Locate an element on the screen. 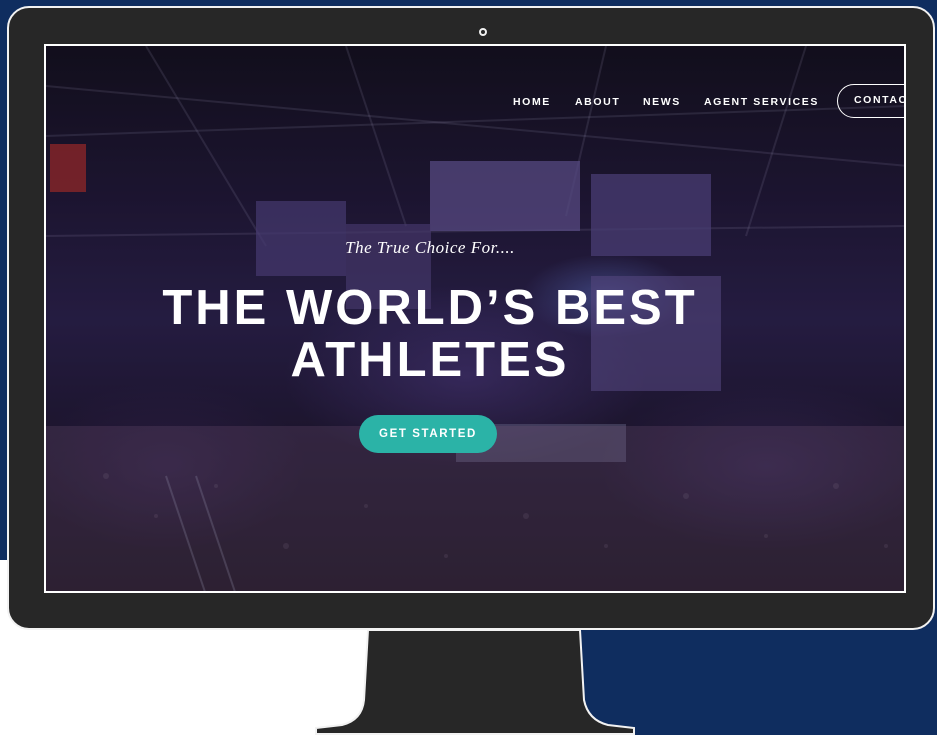 Image resolution: width=937 pixels, height=736 pixels. nav-contact-button: CONTACT is located at coordinates (870, 101).